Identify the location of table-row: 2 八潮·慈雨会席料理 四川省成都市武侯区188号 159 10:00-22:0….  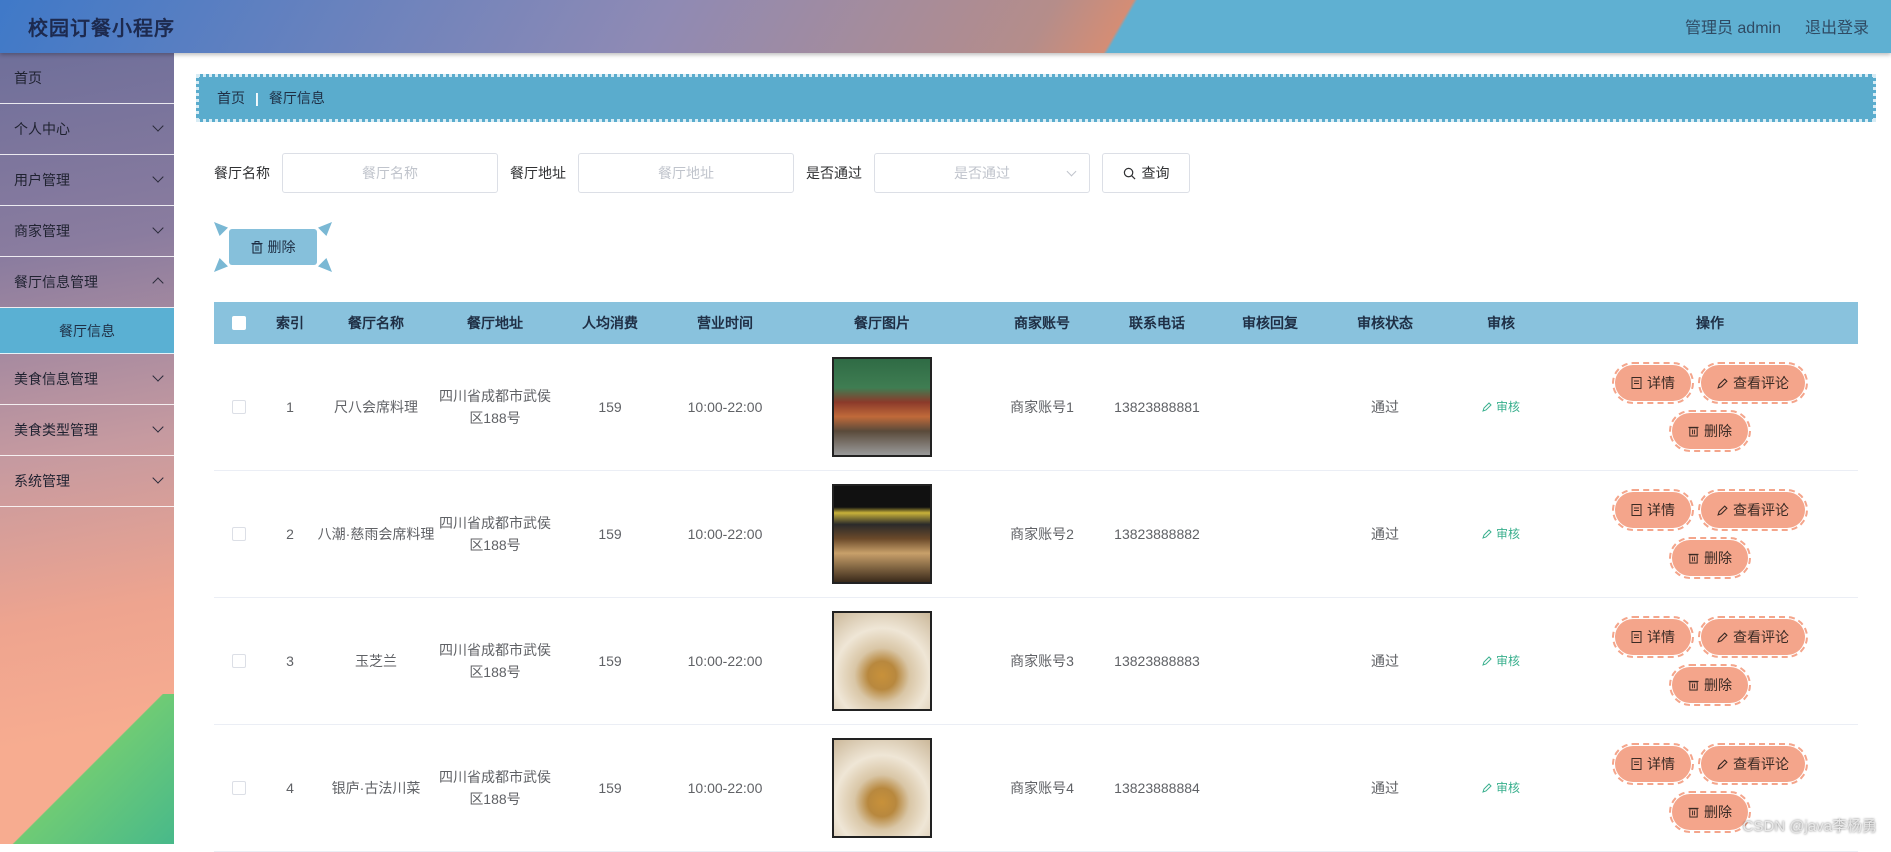
(1036, 534).